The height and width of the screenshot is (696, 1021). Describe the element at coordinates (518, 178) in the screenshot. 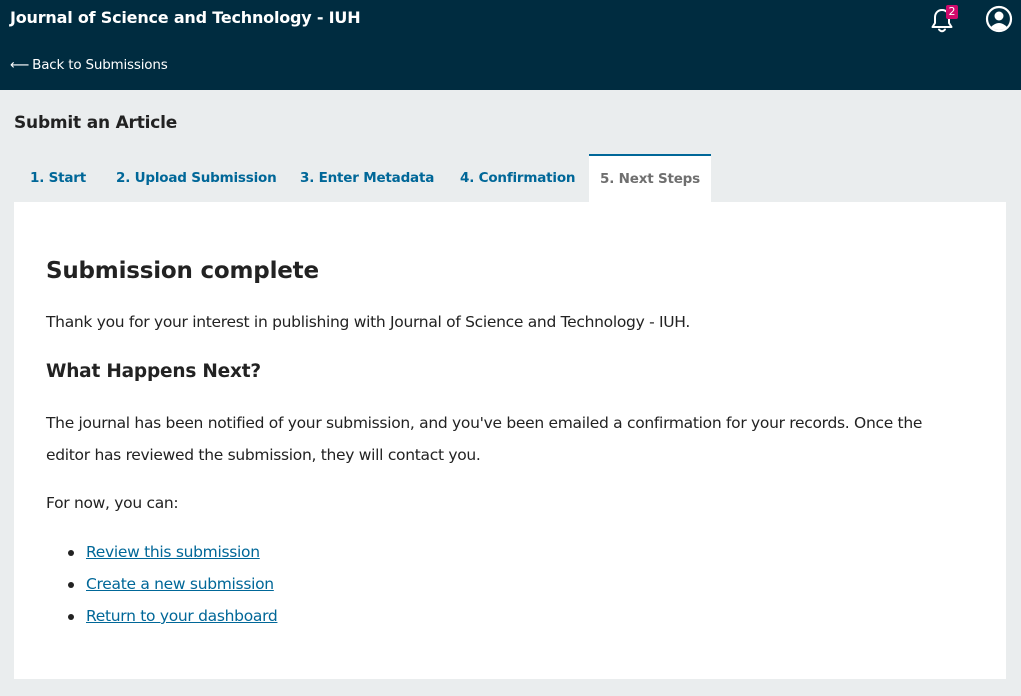

I see `tab-confirmation: 4. Confirmation` at that location.